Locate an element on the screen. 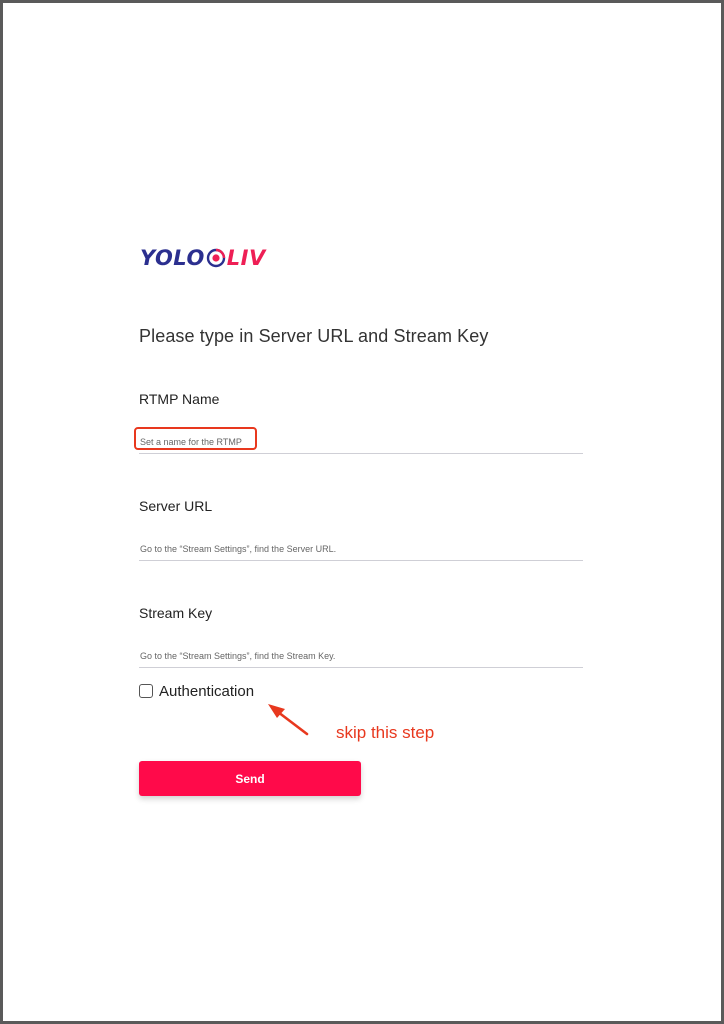 Image resolution: width=724 pixels, height=1024 pixels. rtmp-name-label: RTMP Name is located at coordinates (179, 399).